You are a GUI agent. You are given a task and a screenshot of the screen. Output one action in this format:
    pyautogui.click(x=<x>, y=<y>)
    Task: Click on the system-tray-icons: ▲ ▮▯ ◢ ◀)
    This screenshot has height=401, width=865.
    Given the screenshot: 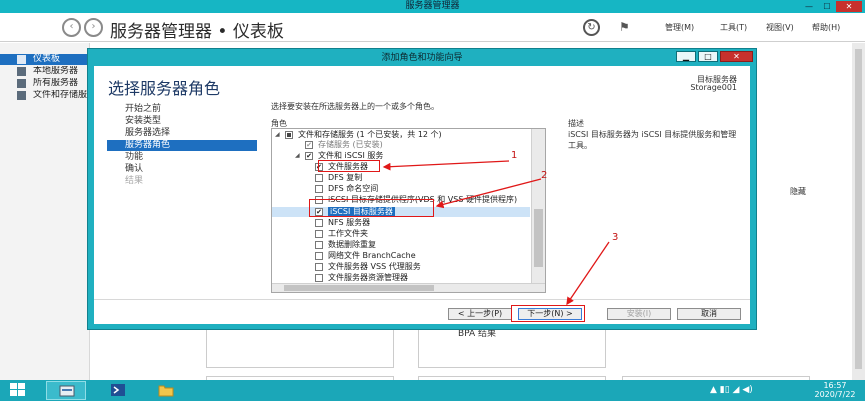 What is the action you would take?
    pyautogui.click(x=731, y=390)
    